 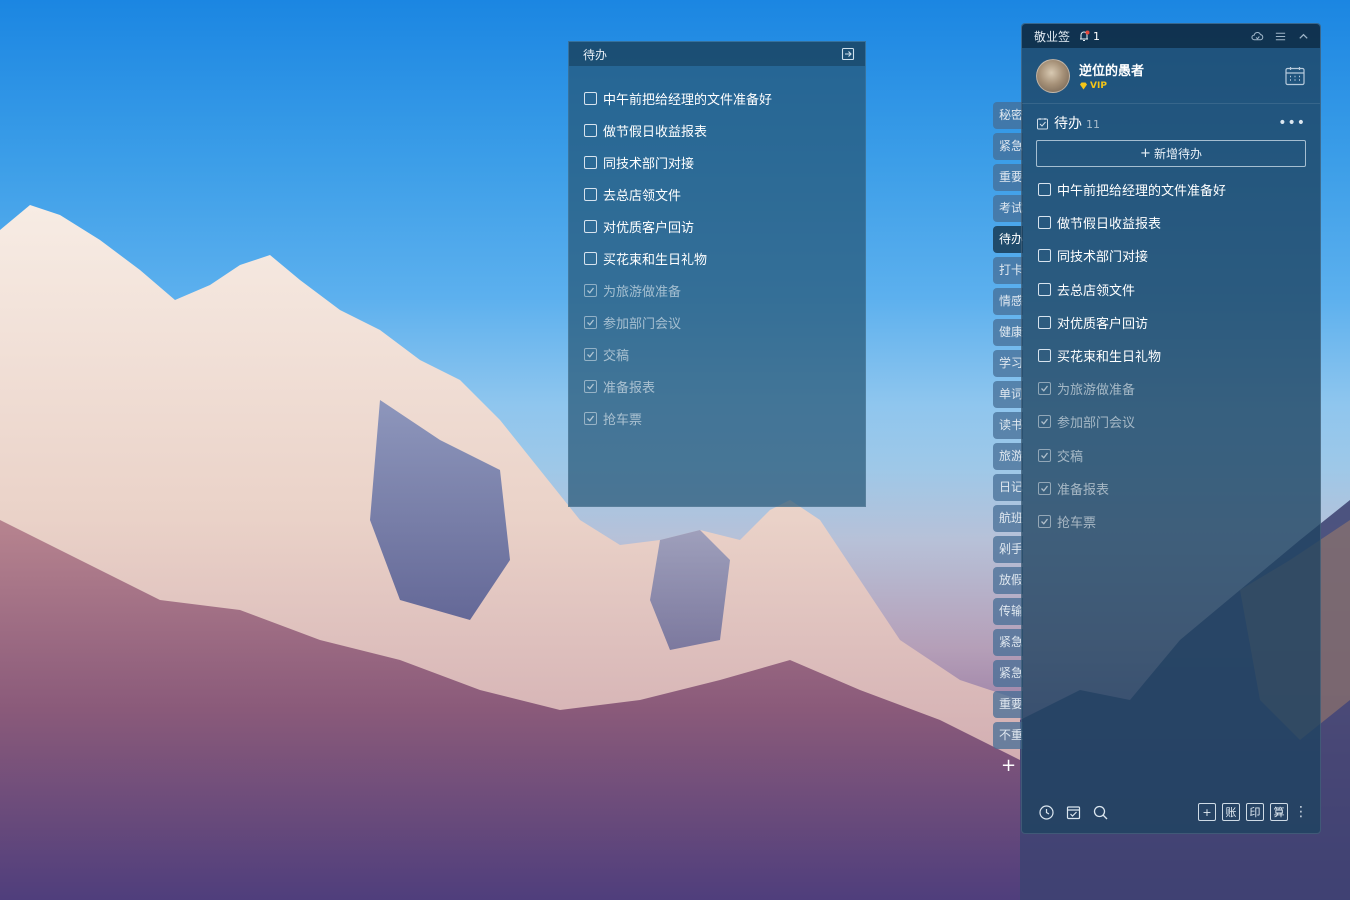 What do you see at coordinates (1008, 580) in the screenshot?
I see `category-tab: 放假` at bounding box center [1008, 580].